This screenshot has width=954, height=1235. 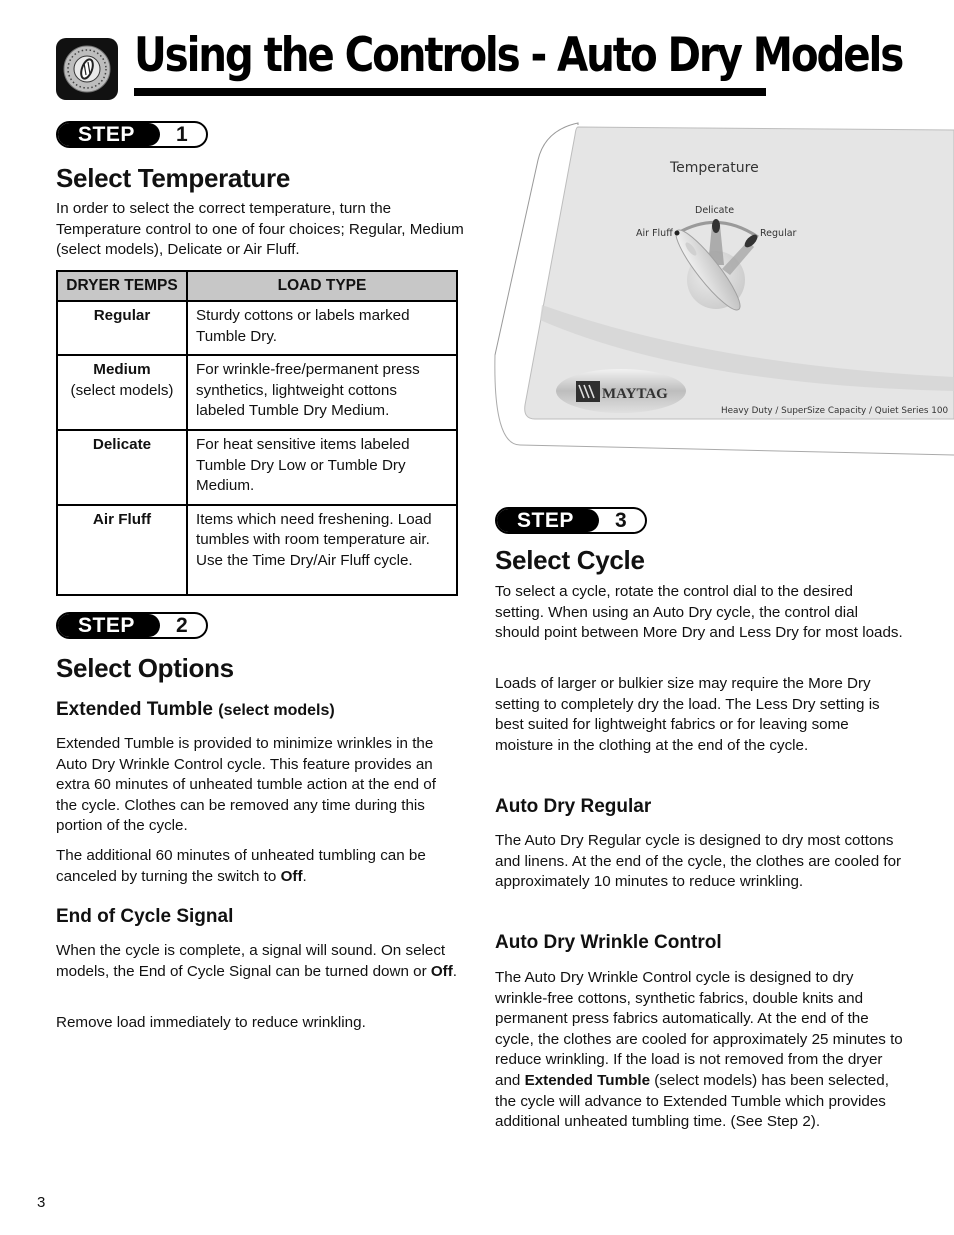 What do you see at coordinates (41, 1202) in the screenshot?
I see `page-number: 3` at bounding box center [41, 1202].